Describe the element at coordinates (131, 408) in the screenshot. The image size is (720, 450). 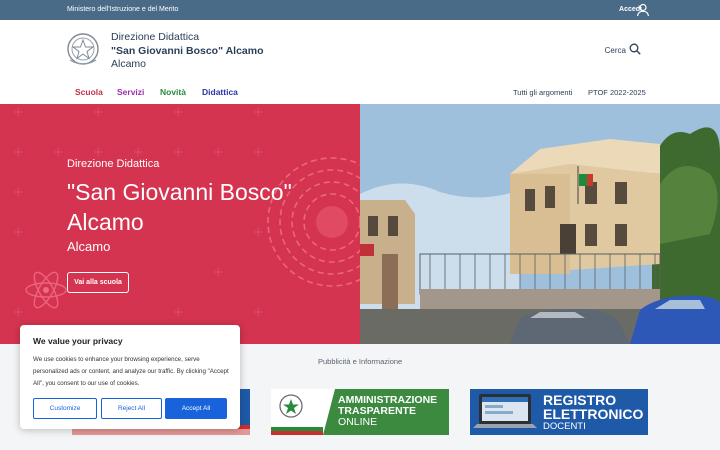
I see `reject-all-button: Reject All` at that location.